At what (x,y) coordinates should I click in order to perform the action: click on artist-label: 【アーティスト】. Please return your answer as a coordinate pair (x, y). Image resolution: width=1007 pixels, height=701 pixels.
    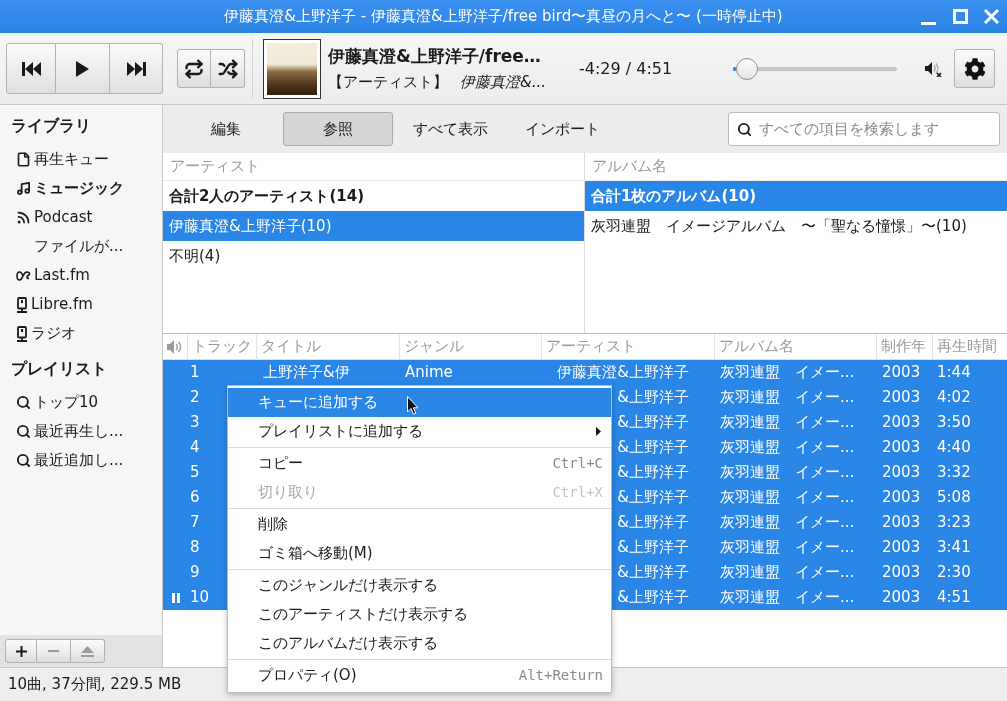
    Looking at the image, I should click on (388, 82).